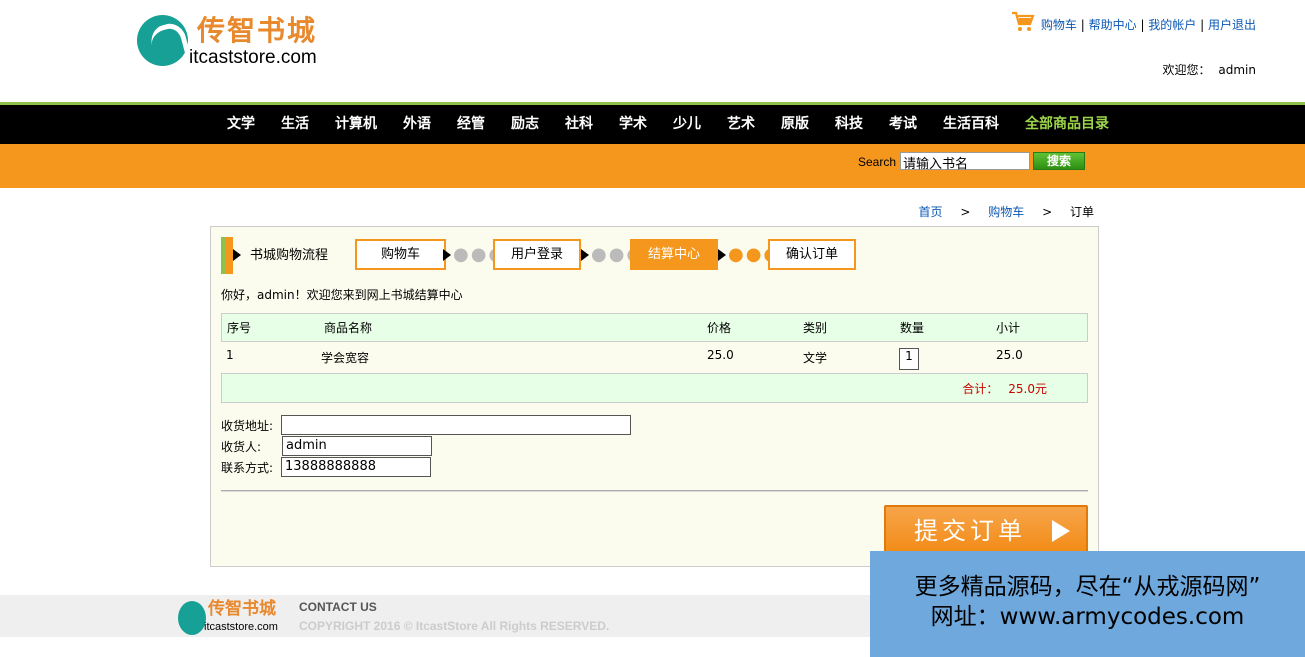 This screenshot has width=1305, height=657. I want to click on total-row: 合计： 25.0元, so click(654, 388).